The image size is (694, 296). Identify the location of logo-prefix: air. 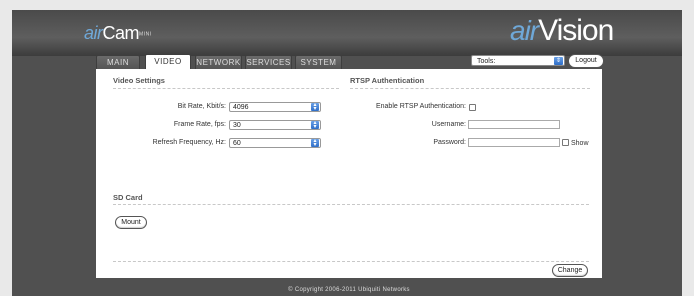
(93, 33).